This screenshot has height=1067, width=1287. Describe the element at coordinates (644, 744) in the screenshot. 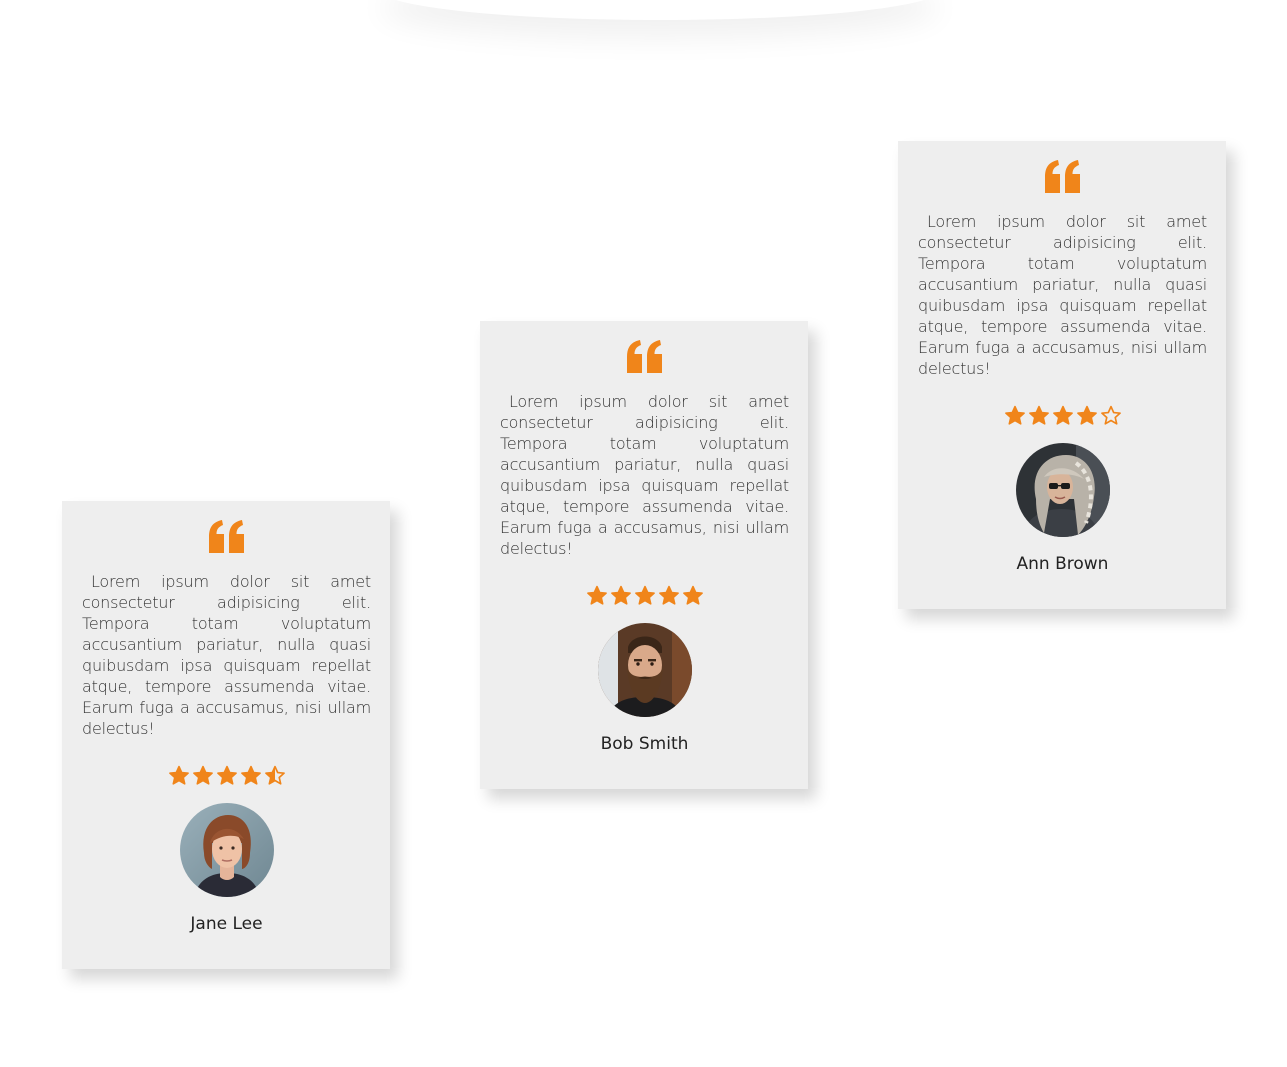

I see `reviewer-name: Bob Smith` at that location.